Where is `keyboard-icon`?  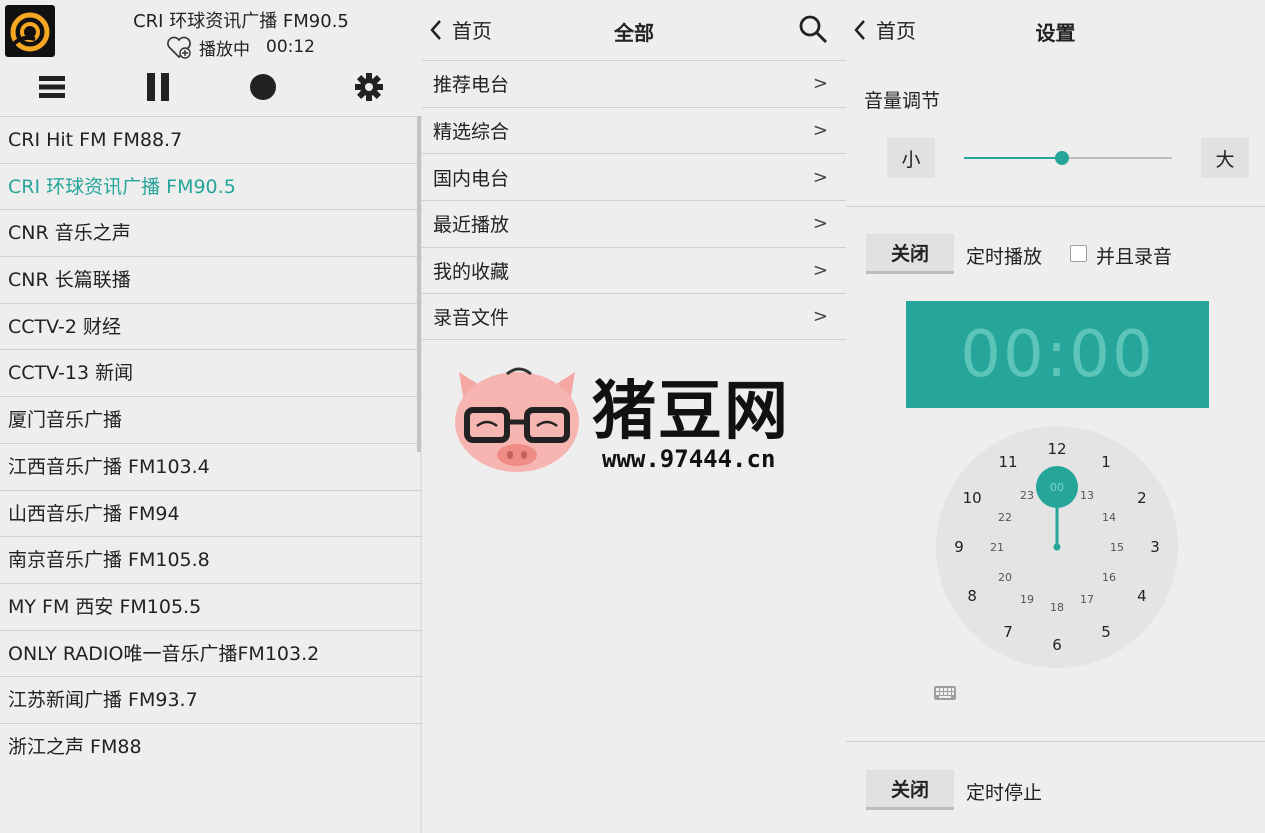
keyboard-icon is located at coordinates (945, 693).